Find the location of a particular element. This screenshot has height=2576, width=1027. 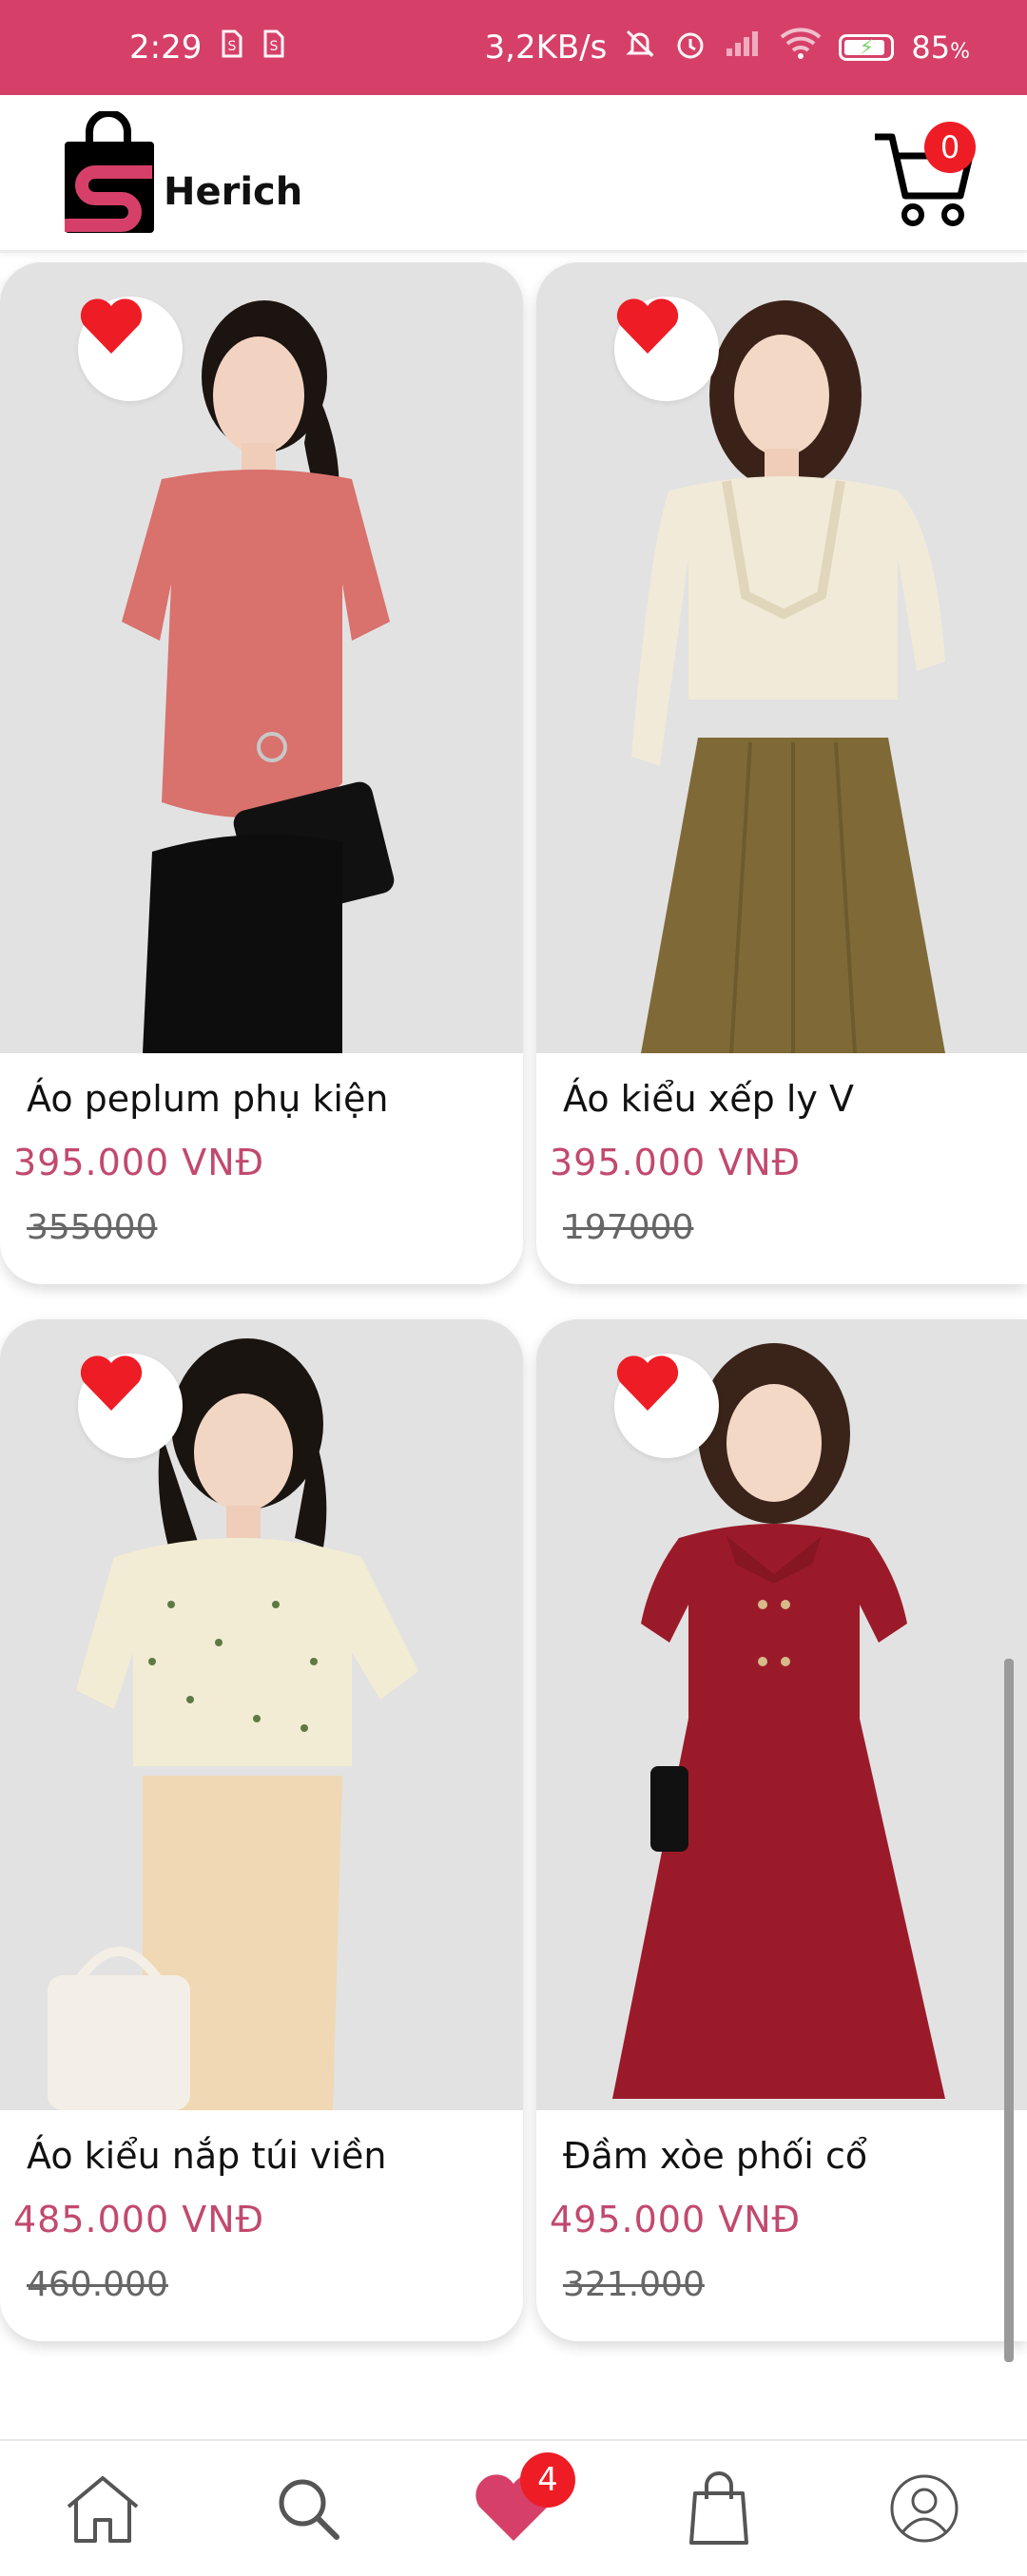

status-right: 3,2KB/s ⚡ 85% is located at coordinates (727, 47).